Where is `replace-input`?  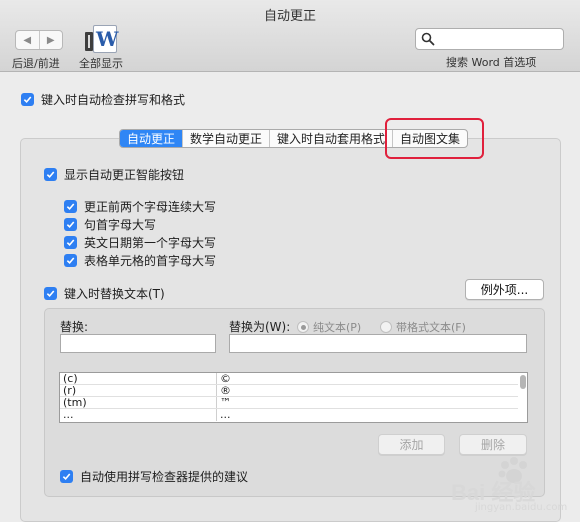 replace-input is located at coordinates (138, 343).